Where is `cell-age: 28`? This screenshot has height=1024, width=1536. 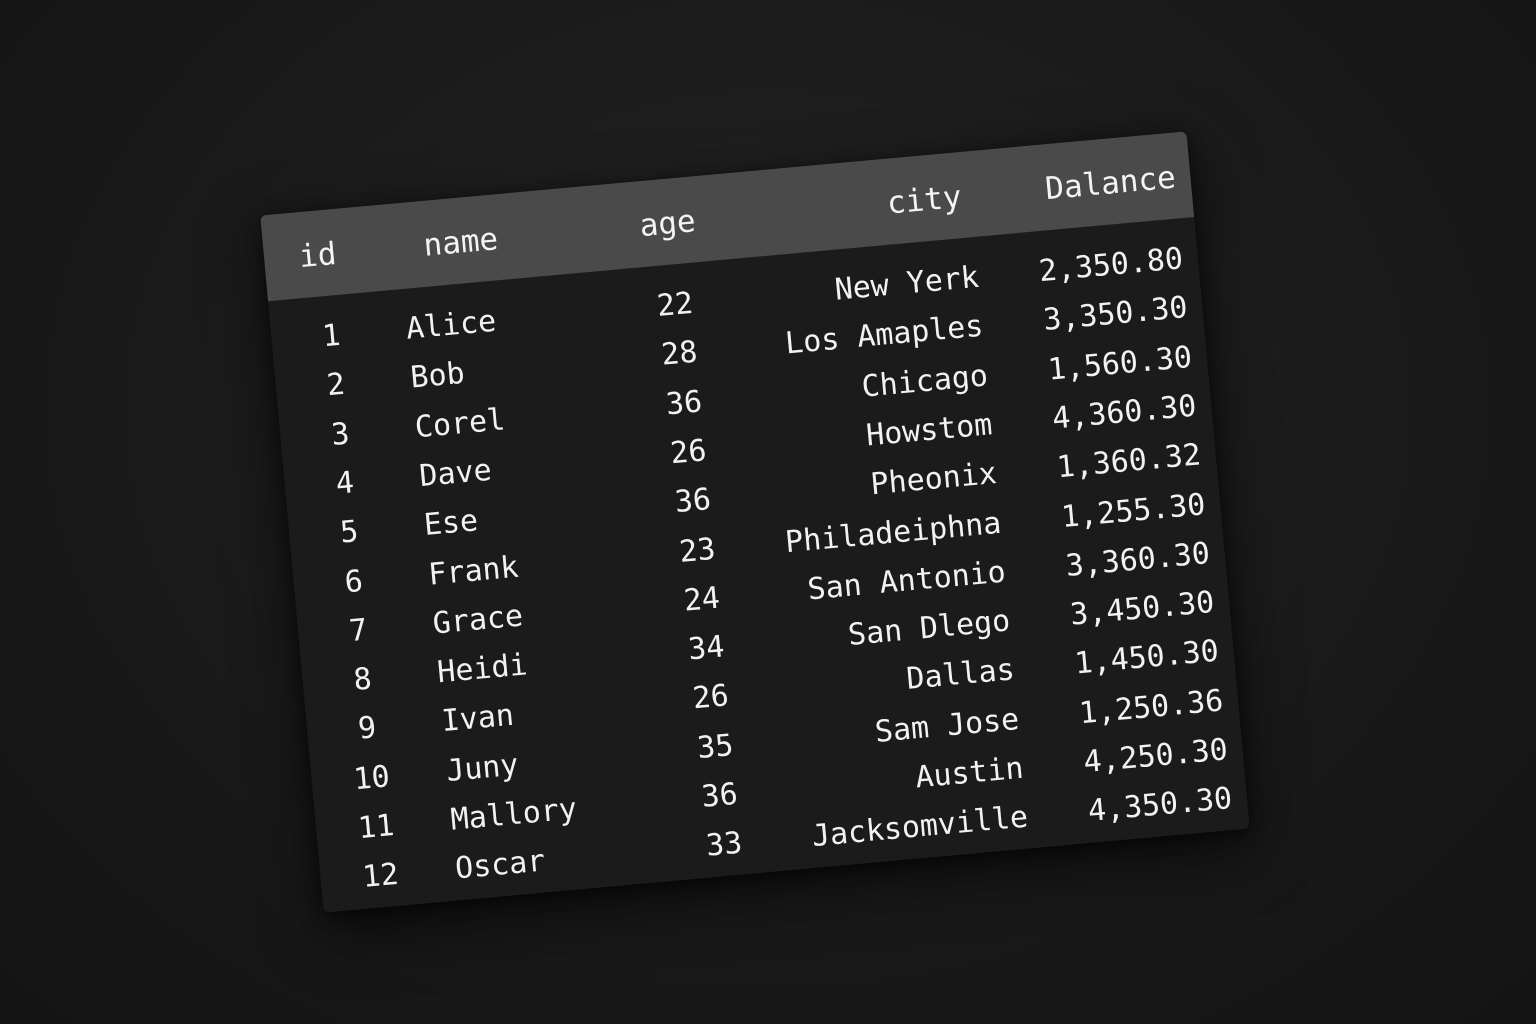 cell-age: 28 is located at coordinates (679, 354).